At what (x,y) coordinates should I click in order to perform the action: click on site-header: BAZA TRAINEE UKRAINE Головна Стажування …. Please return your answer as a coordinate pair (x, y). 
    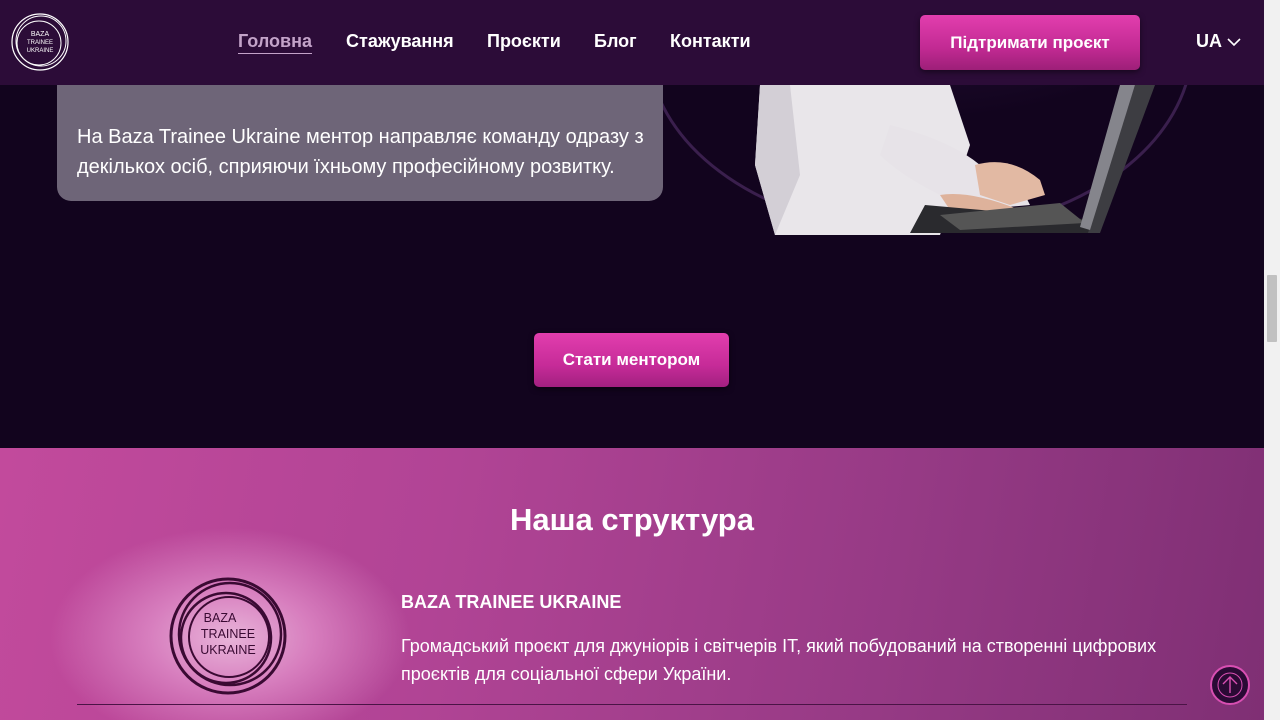
    Looking at the image, I should click on (632, 42).